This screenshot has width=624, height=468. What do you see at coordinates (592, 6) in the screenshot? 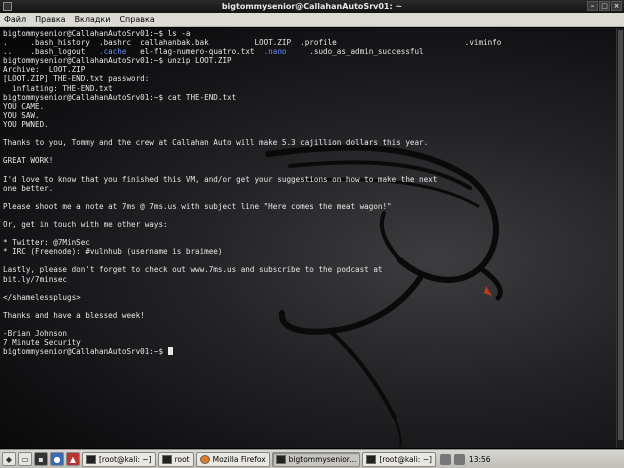
I see `minimize-button: –` at bounding box center [592, 6].